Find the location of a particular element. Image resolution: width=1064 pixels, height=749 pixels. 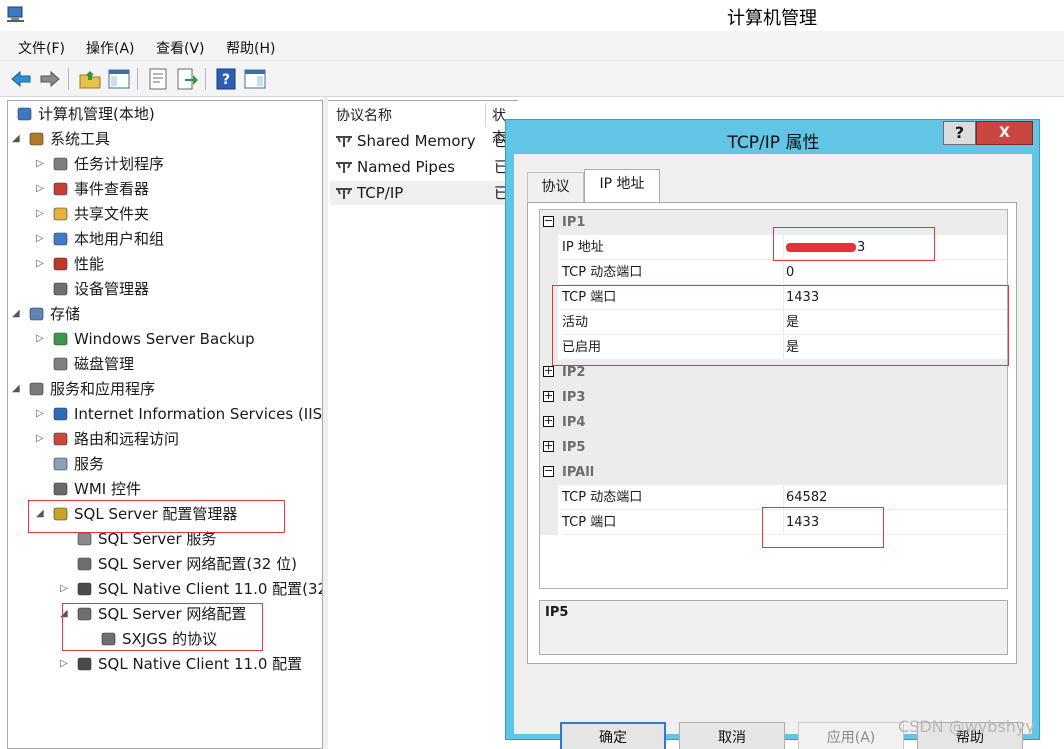

protocol-name: Named Pipes is located at coordinates (406, 167).